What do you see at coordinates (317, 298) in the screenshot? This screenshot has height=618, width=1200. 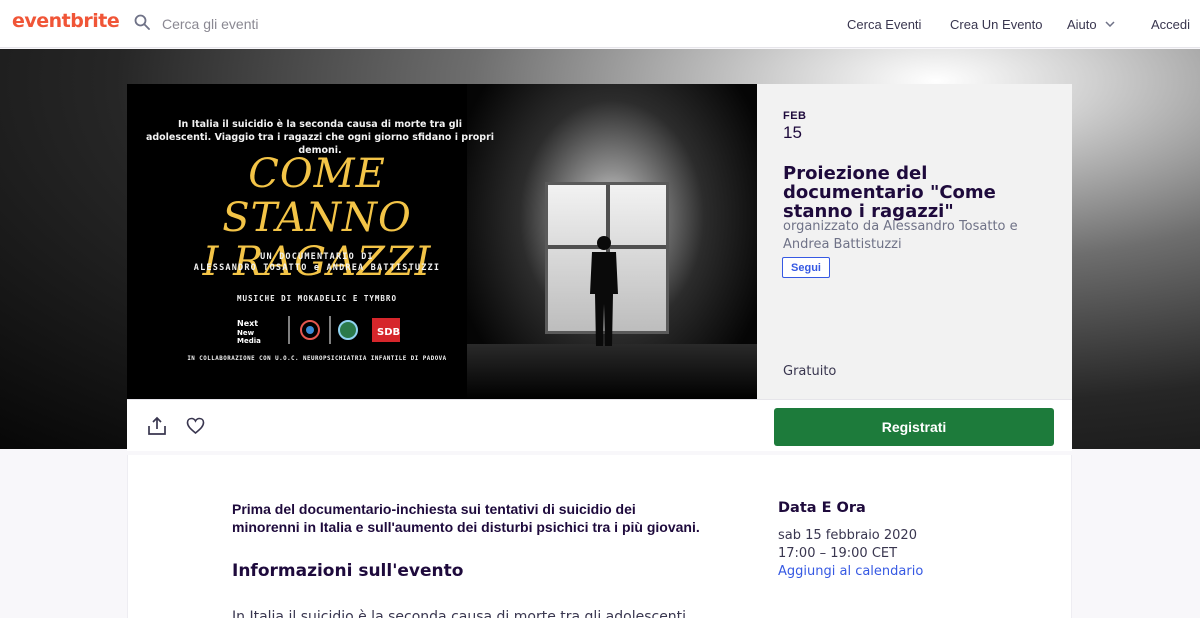 I see `poster-music: MUSICHE DI MOKADELIC E TYMBRO` at bounding box center [317, 298].